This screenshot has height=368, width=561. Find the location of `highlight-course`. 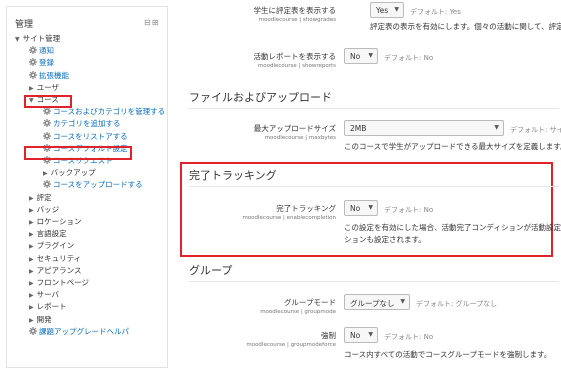

highlight-course is located at coordinates (48, 101).